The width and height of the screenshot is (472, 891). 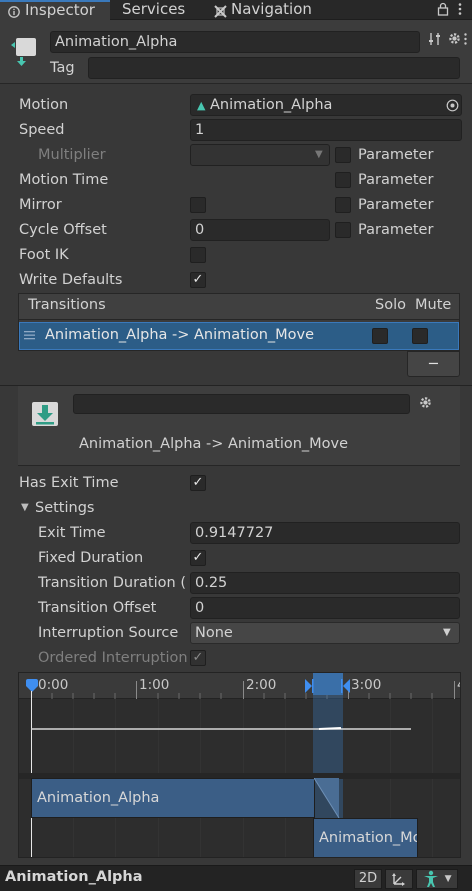 What do you see at coordinates (91, 558) in the screenshot?
I see `fixed-duration-label: Fixed Duration` at bounding box center [91, 558].